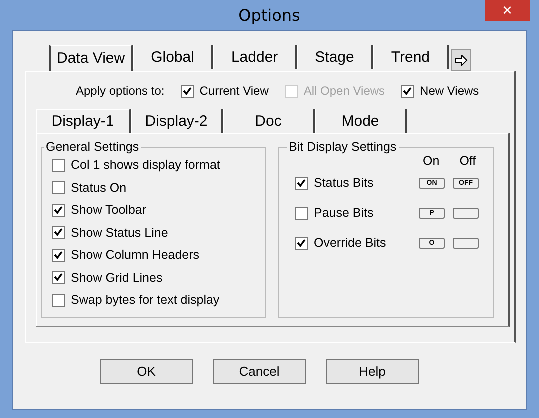 This screenshot has width=539, height=418. Describe the element at coordinates (411, 57) in the screenshot. I see `tab: Trend` at that location.